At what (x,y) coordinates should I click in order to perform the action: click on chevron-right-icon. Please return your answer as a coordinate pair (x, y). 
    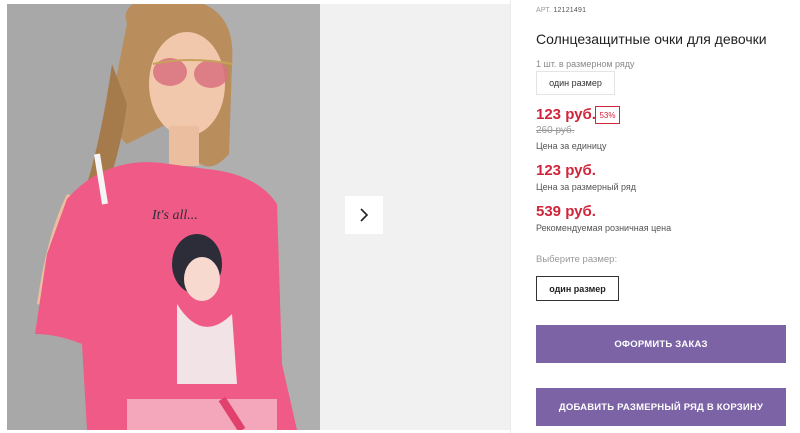
    Looking at the image, I should click on (364, 215).